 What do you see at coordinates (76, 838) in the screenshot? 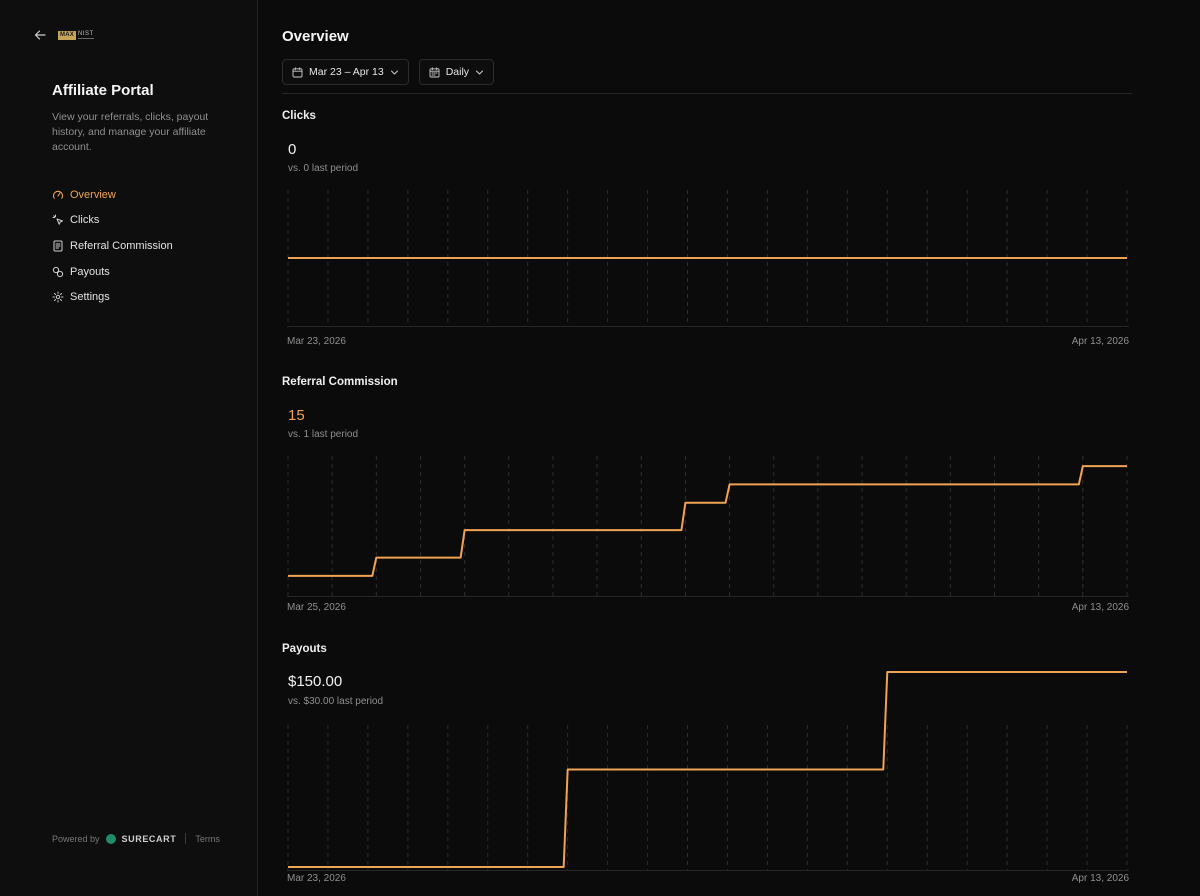
I see `powered-by-text: Powered by` at bounding box center [76, 838].